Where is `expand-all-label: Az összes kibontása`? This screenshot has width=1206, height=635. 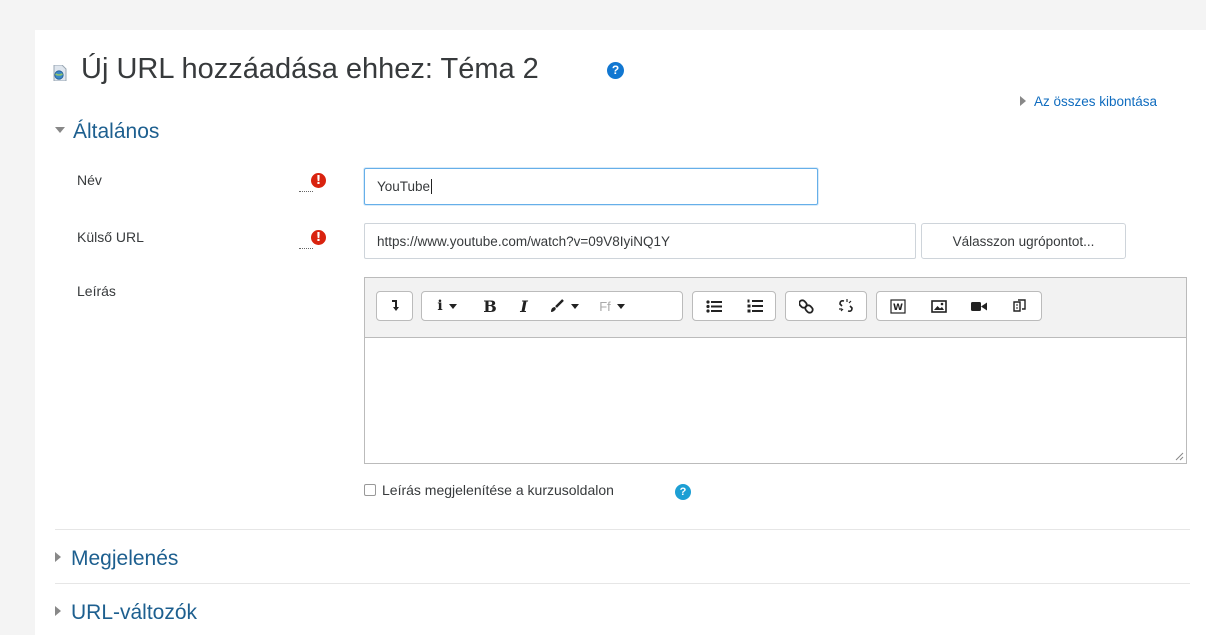 expand-all-label: Az összes kibontása is located at coordinates (1096, 101).